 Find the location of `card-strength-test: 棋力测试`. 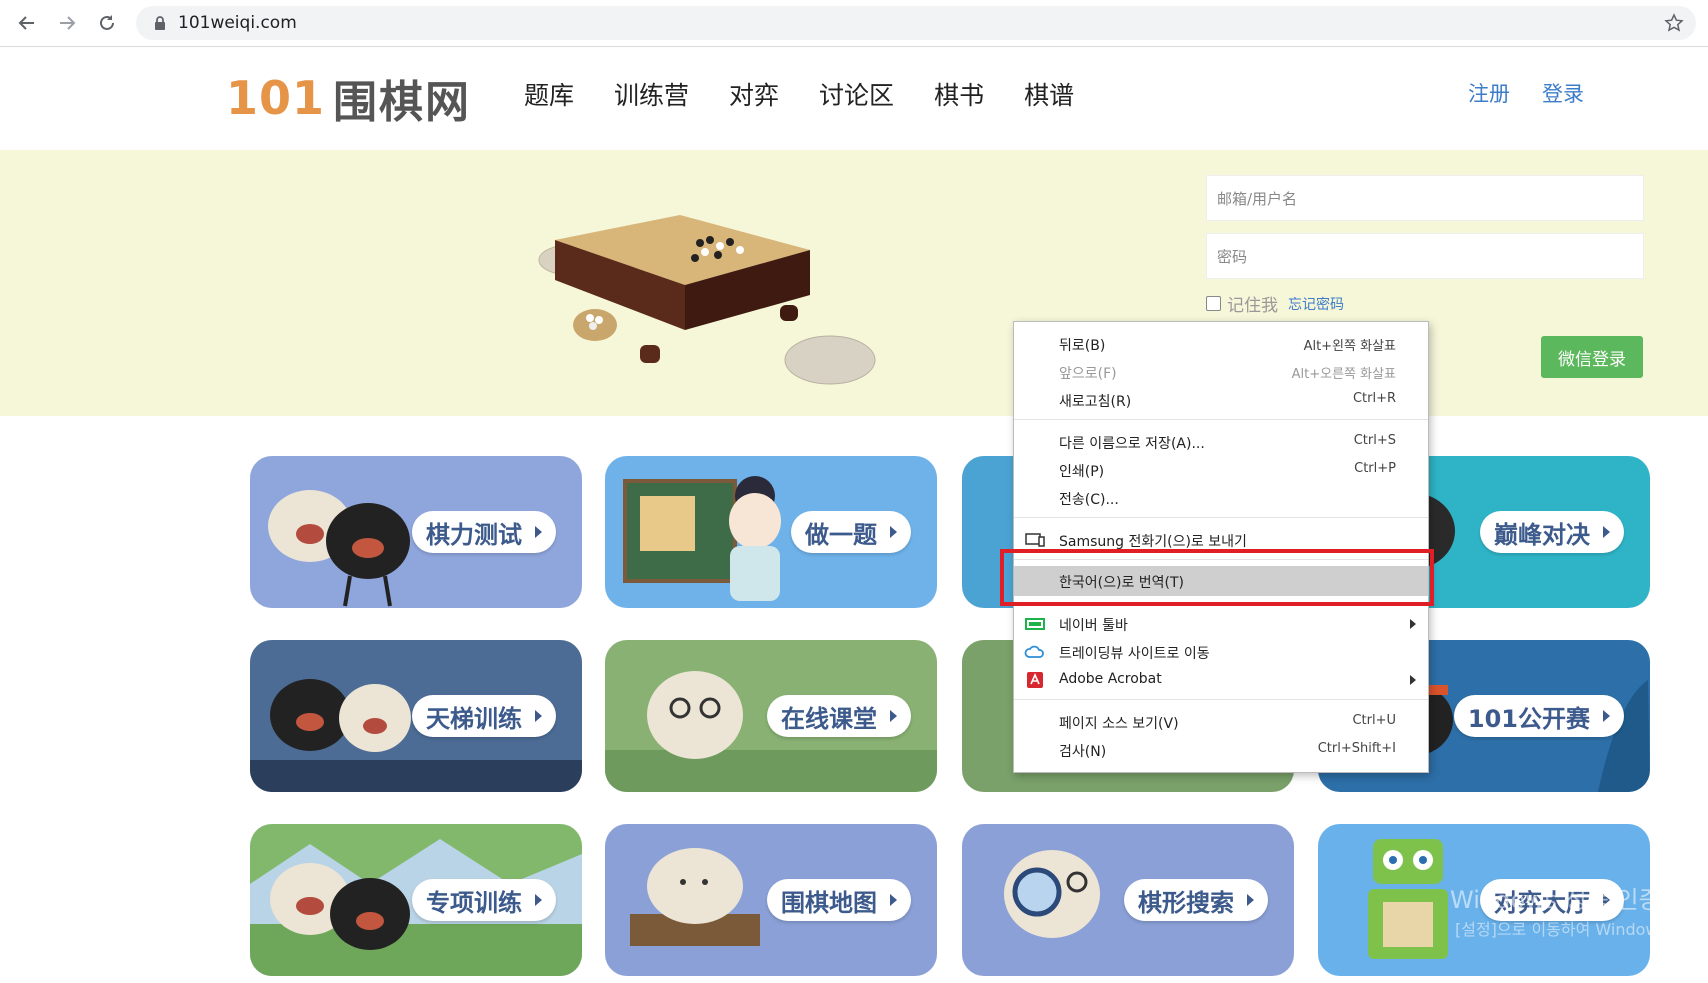

card-strength-test: 棋力测试 is located at coordinates (416, 532).